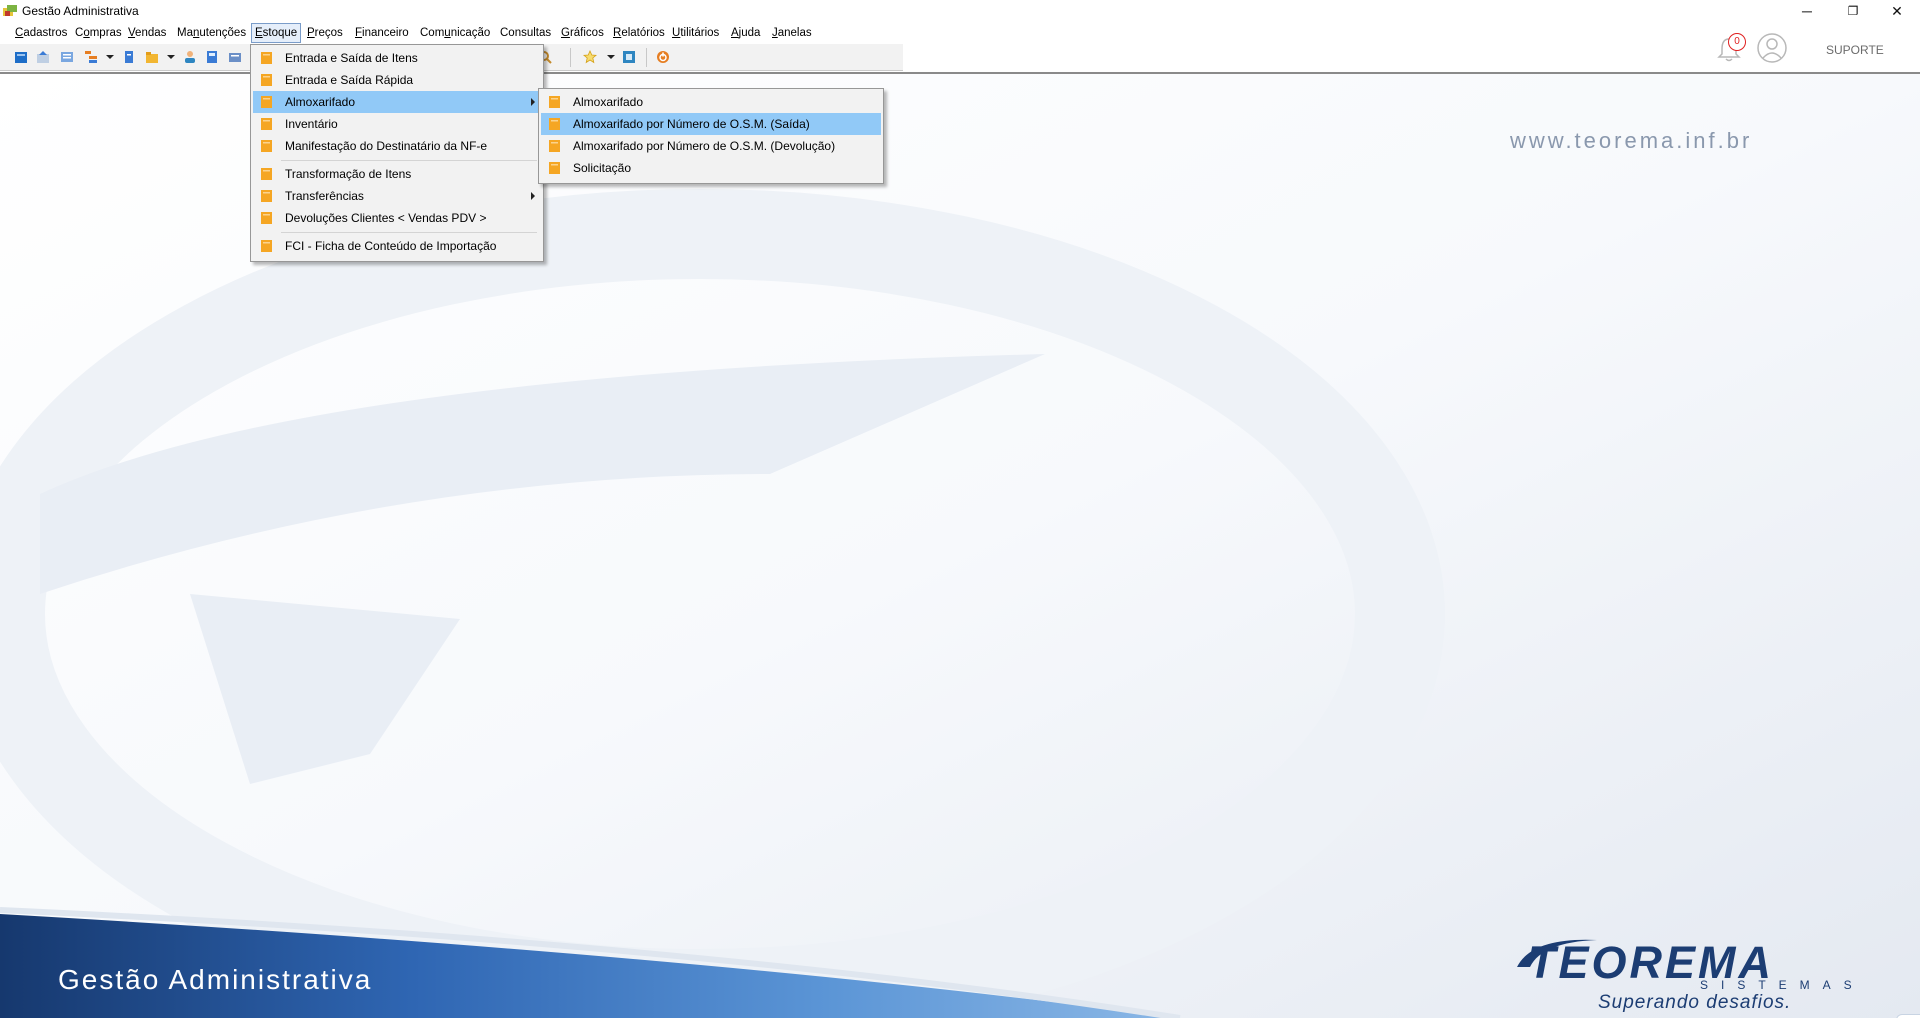 Image resolution: width=1920 pixels, height=1018 pixels. I want to click on menu-comunicacao: Comunicação, so click(455, 33).